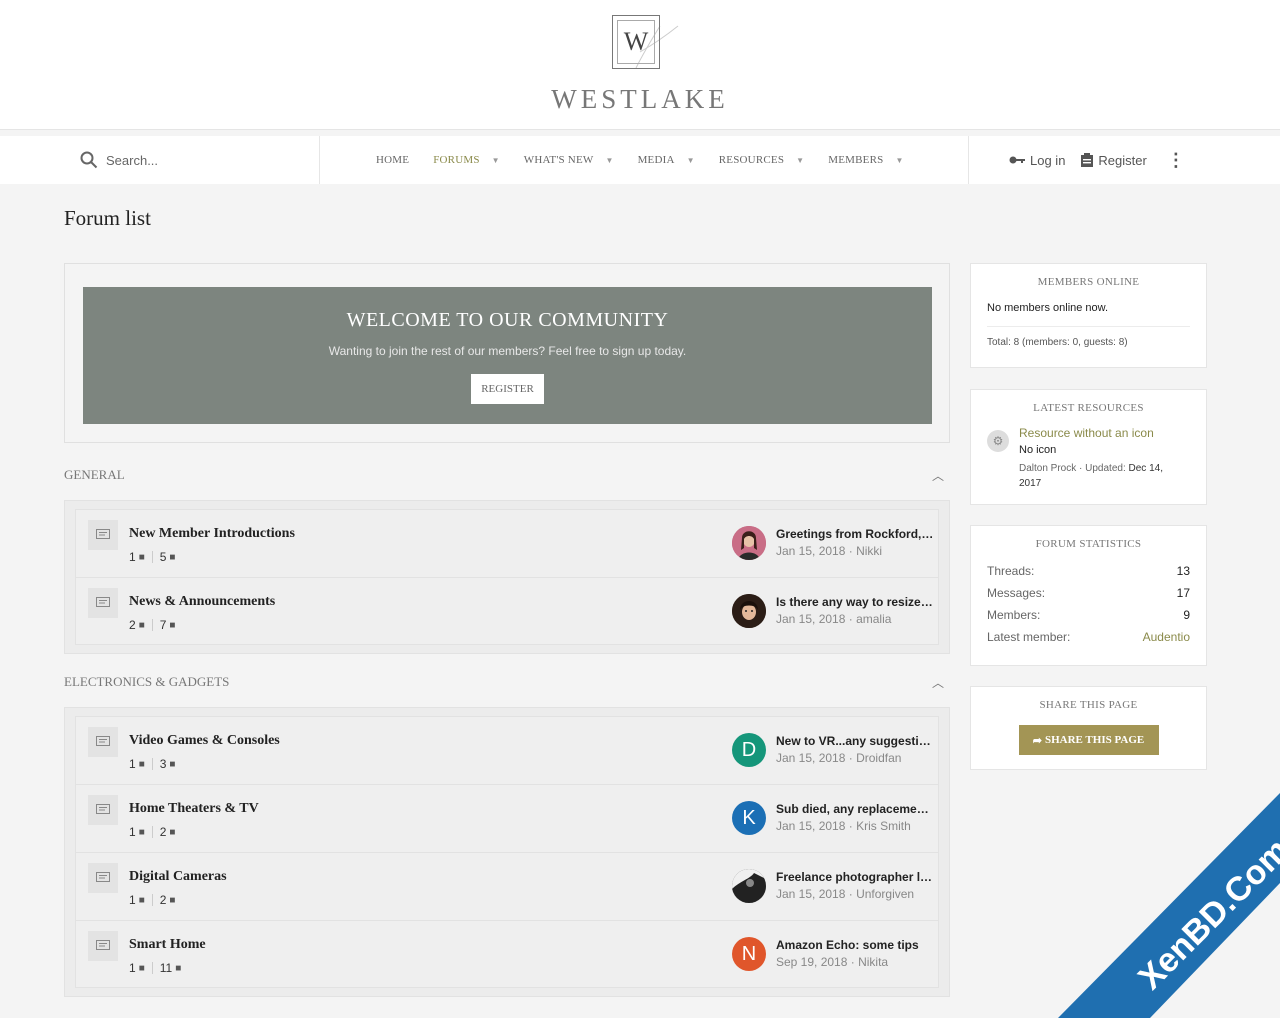 The width and height of the screenshot is (1280, 1018). What do you see at coordinates (569, 160) in the screenshot?
I see `nav-item-whats-new: WHAT'S NEW ▼` at bounding box center [569, 160].